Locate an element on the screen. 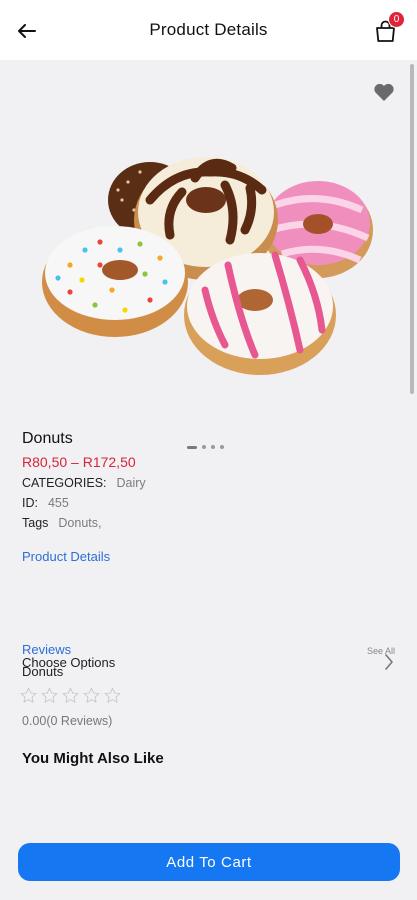  arrow-left-icon is located at coordinates (27, 31).